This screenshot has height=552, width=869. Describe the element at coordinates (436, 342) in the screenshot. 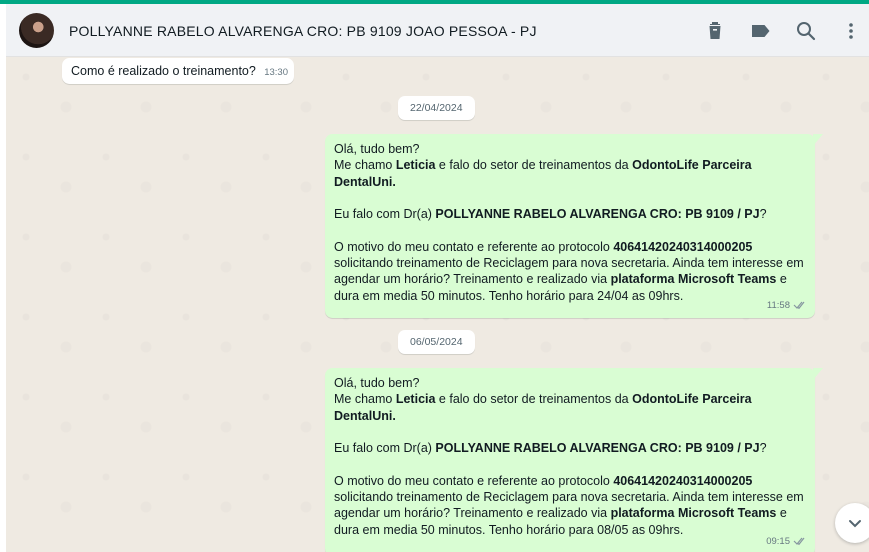

I see `date-separator: 06/05/2024` at that location.